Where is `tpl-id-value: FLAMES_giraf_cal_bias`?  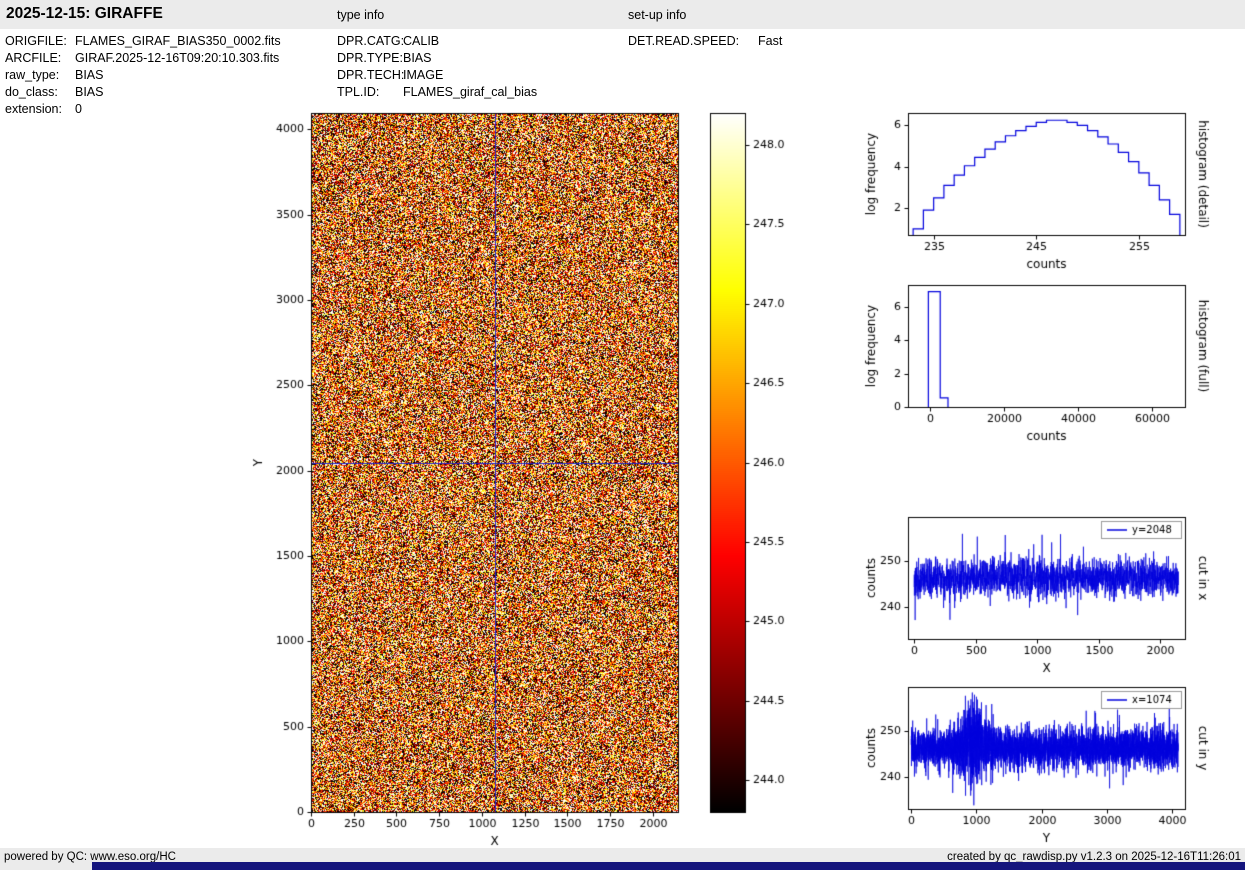 tpl-id-value: FLAMES_giraf_cal_bias is located at coordinates (470, 92).